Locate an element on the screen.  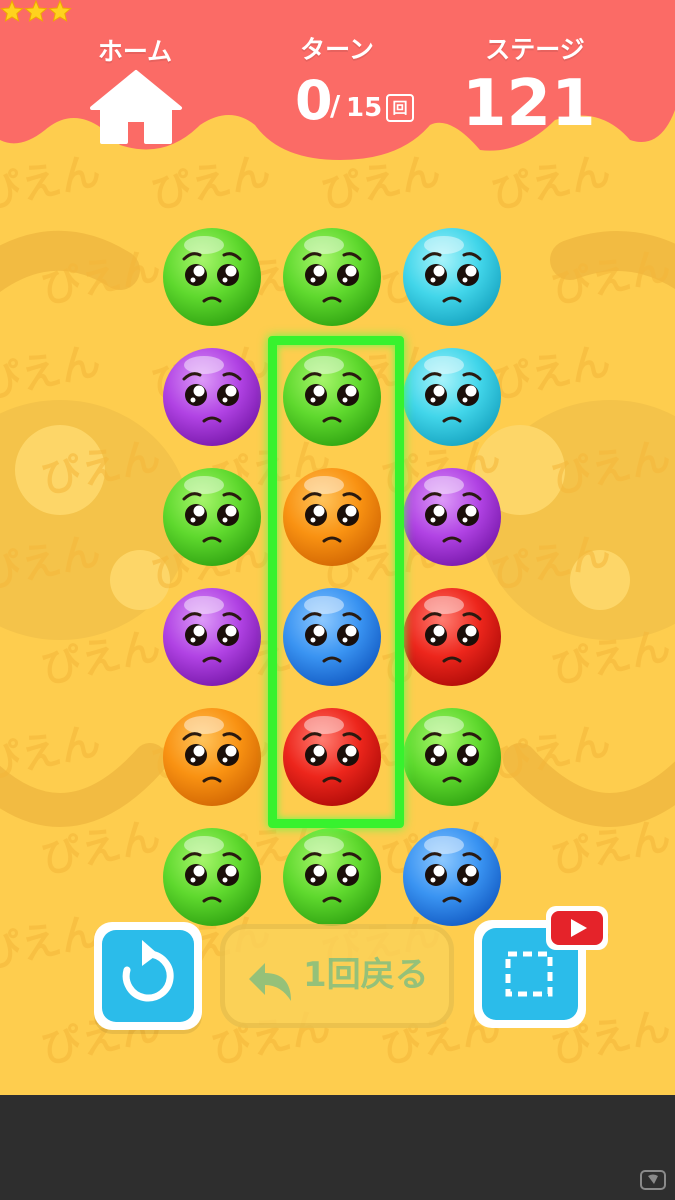
video-badge-face is located at coordinates (577, 928).